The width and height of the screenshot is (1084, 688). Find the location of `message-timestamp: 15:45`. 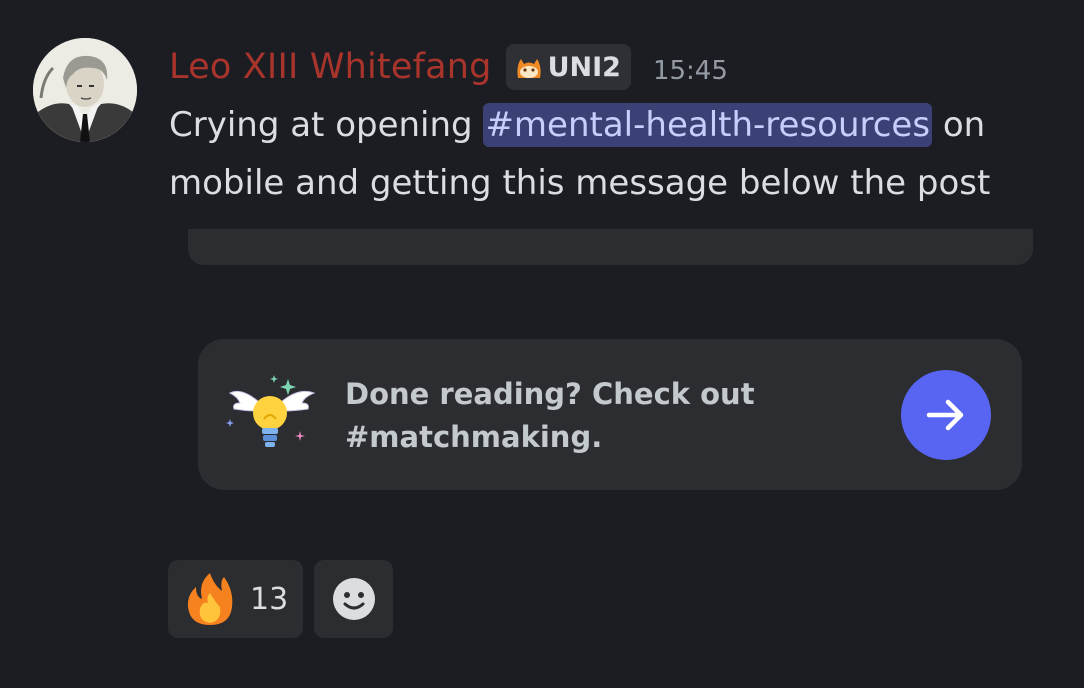

message-timestamp: 15:45 is located at coordinates (690, 67).